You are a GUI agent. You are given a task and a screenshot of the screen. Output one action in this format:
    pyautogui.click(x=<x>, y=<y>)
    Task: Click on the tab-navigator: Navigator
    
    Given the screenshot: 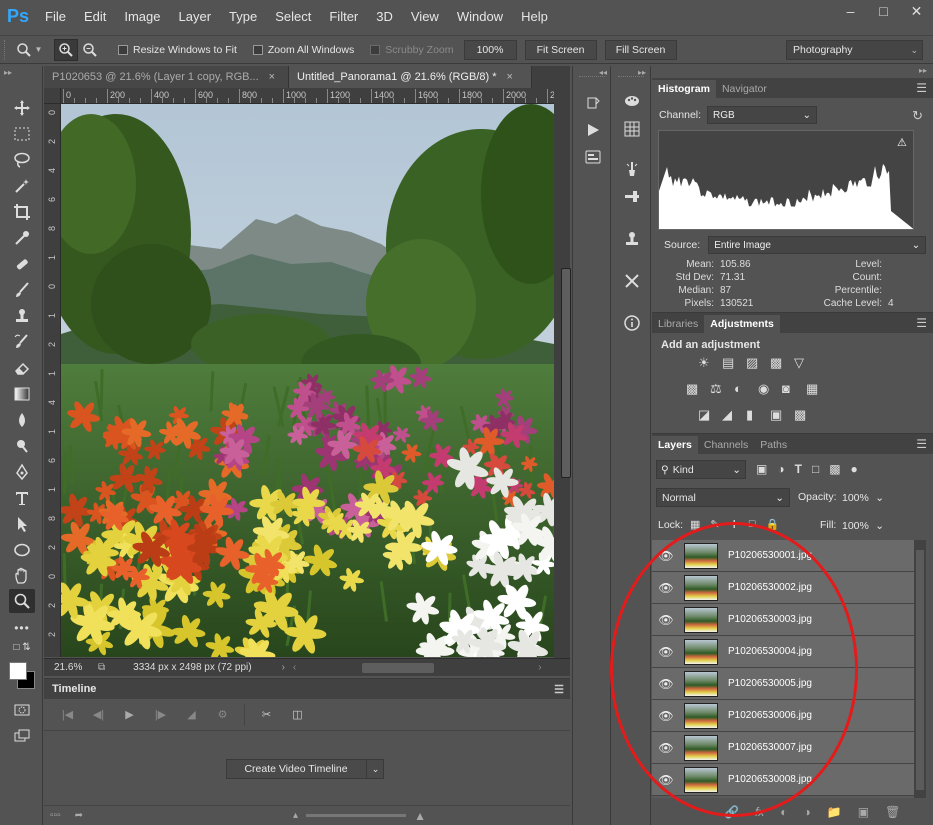 What is the action you would take?
    pyautogui.click(x=744, y=89)
    